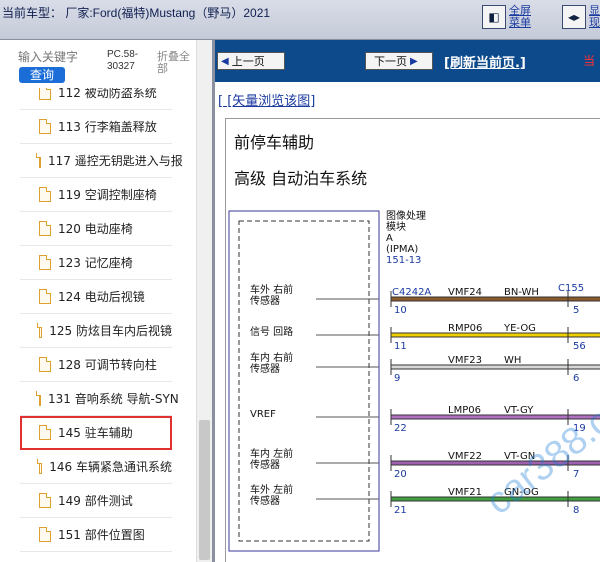 The image size is (600, 562). I want to click on fullscreen-icon: ◧, so click(494, 17).